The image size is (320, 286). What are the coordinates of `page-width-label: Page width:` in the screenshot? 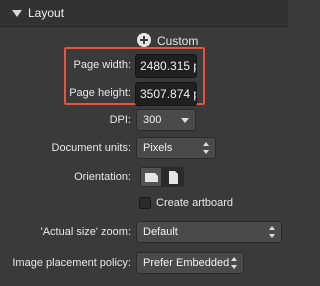 It's located at (102, 65).